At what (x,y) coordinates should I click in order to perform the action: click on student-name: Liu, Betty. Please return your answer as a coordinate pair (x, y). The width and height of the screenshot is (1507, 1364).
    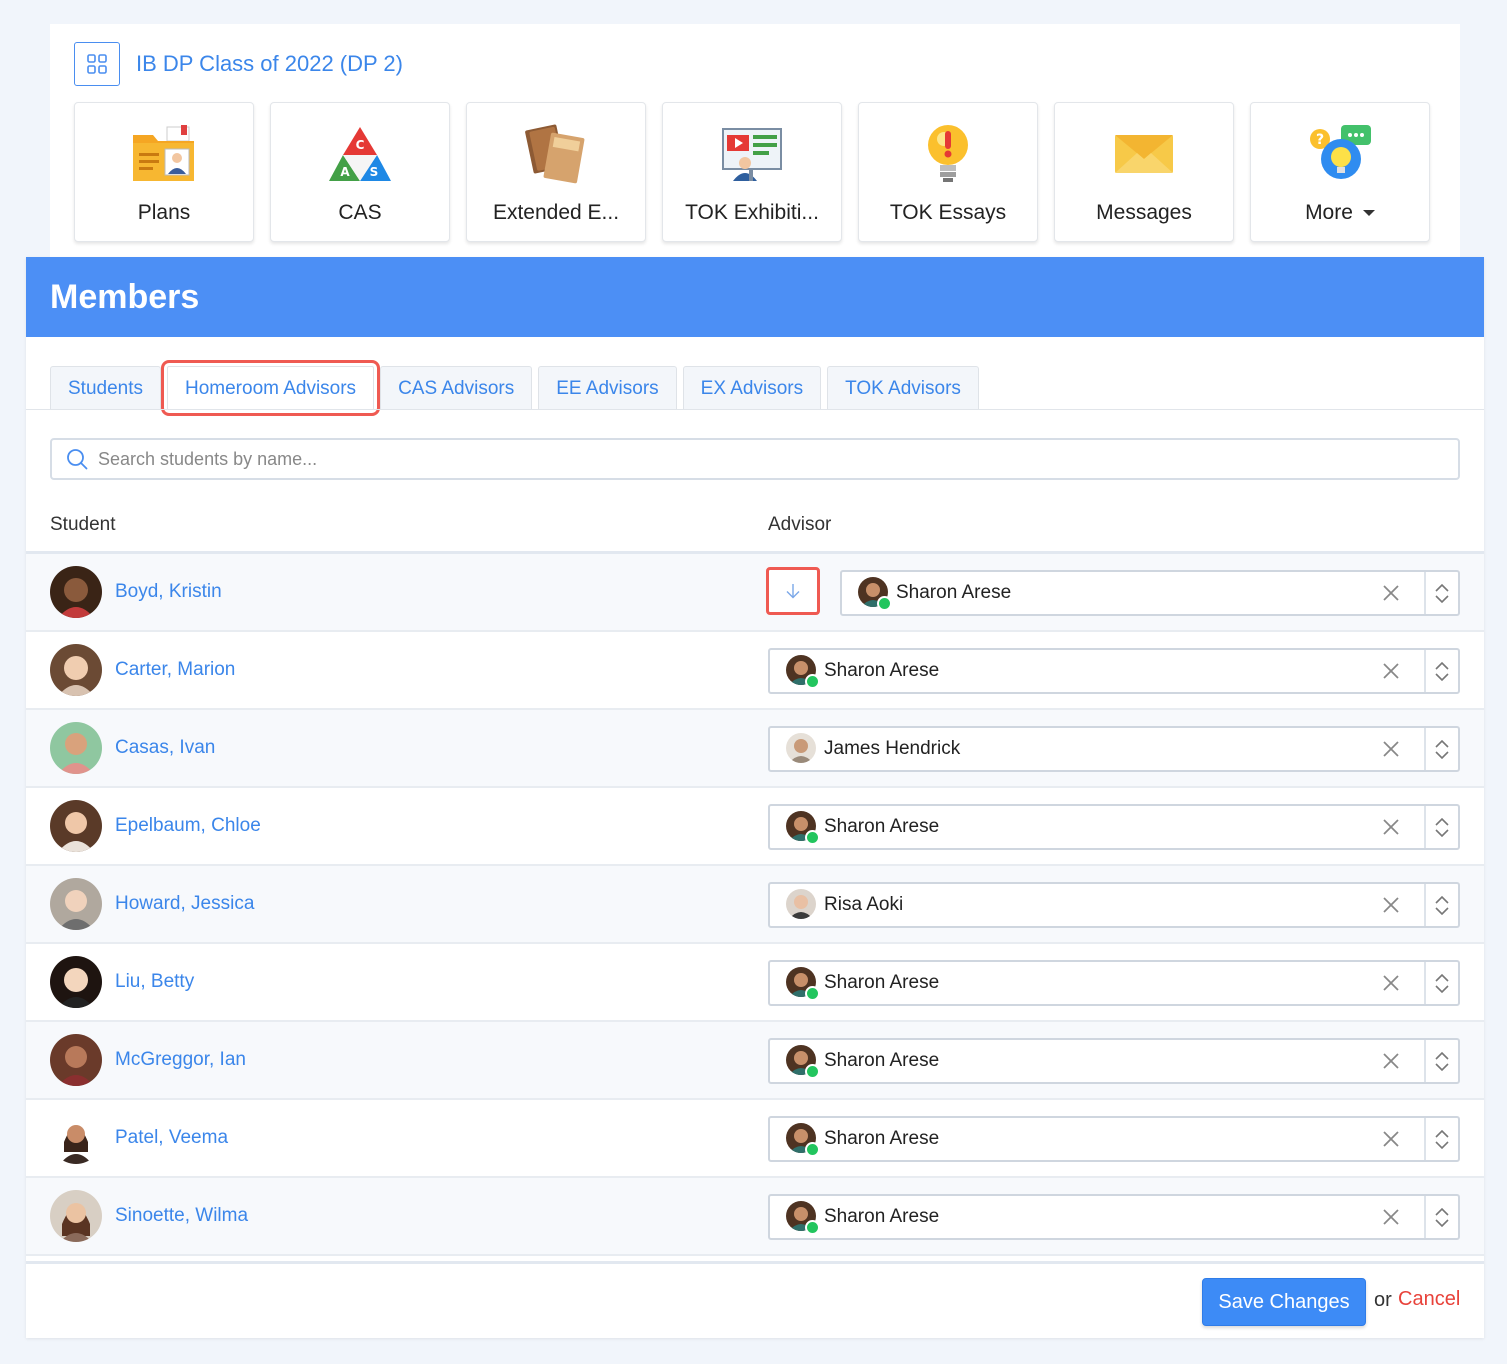
    Looking at the image, I should click on (154, 982).